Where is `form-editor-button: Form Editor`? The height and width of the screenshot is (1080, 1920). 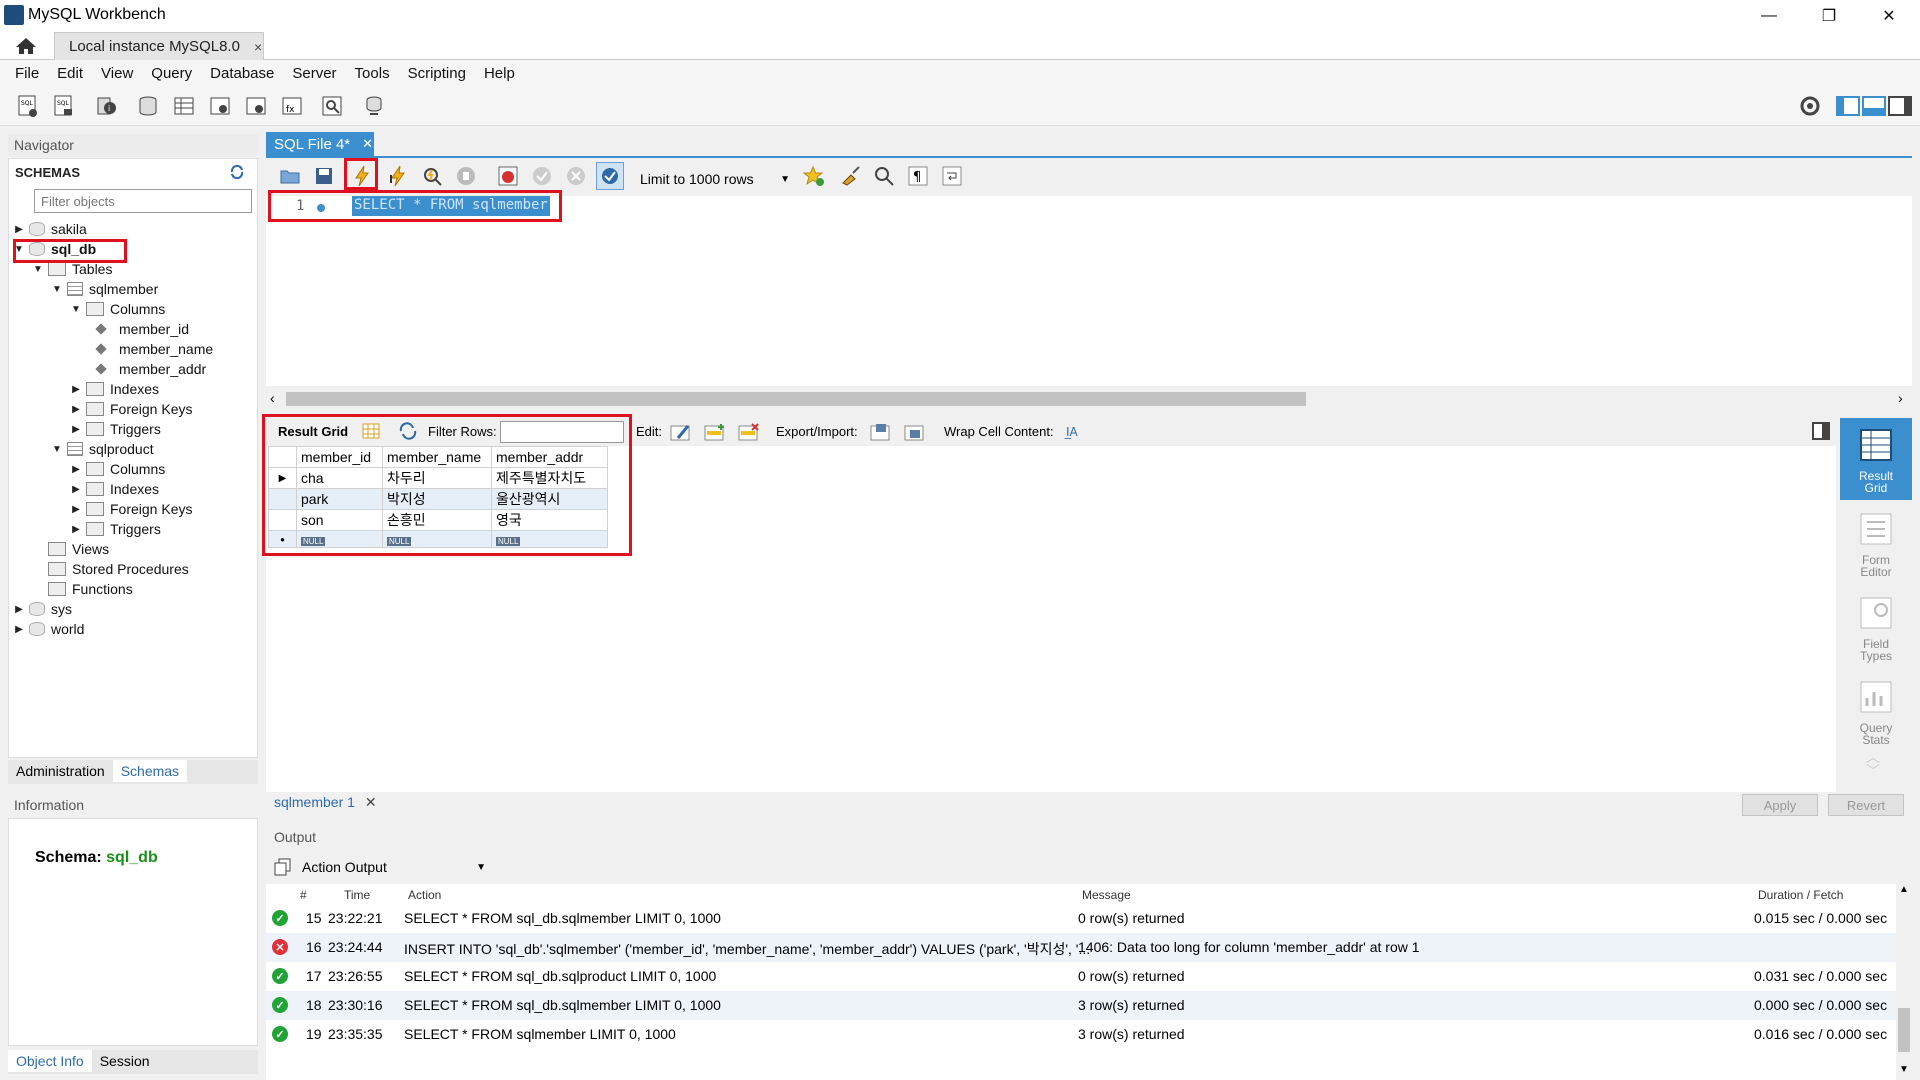
form-editor-button: Form Editor is located at coordinates (1876, 543).